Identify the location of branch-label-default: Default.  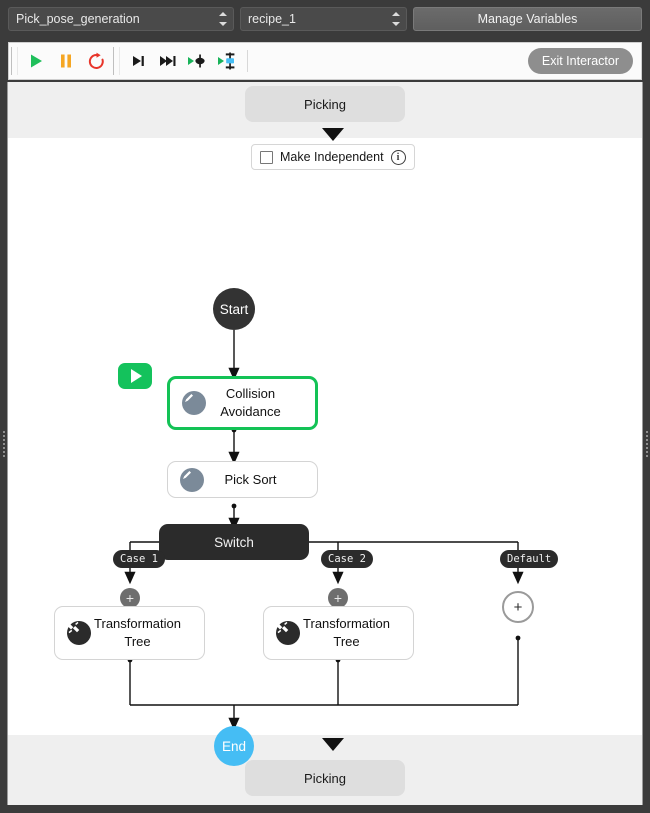
(529, 559).